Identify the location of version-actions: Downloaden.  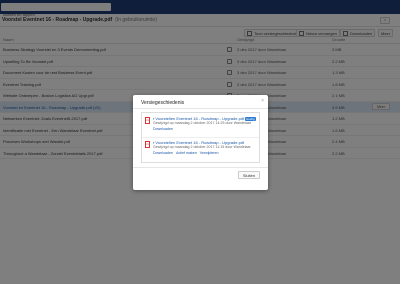
(164, 129).